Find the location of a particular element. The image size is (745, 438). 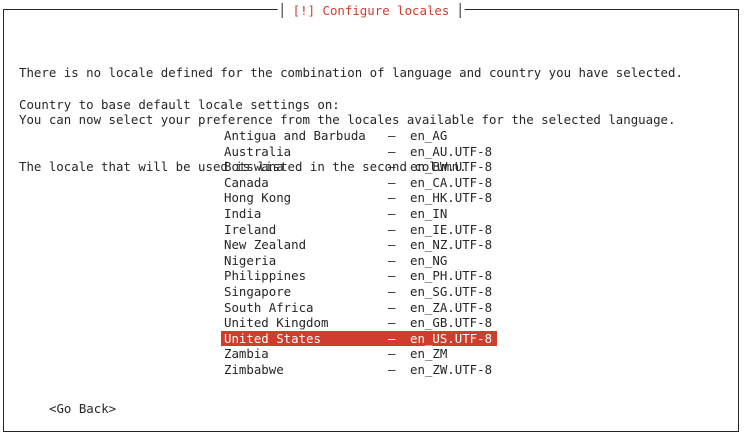

dialog-title: [!] Configure locales is located at coordinates (371, 10).